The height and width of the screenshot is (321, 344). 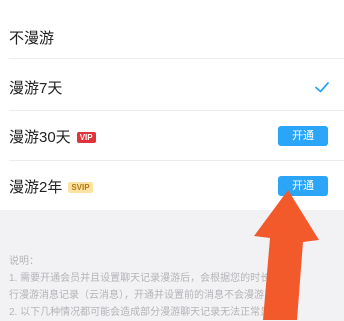 What do you see at coordinates (36, 88) in the screenshot?
I see `option-roaming-7-days-label: 漫游7天` at bounding box center [36, 88].